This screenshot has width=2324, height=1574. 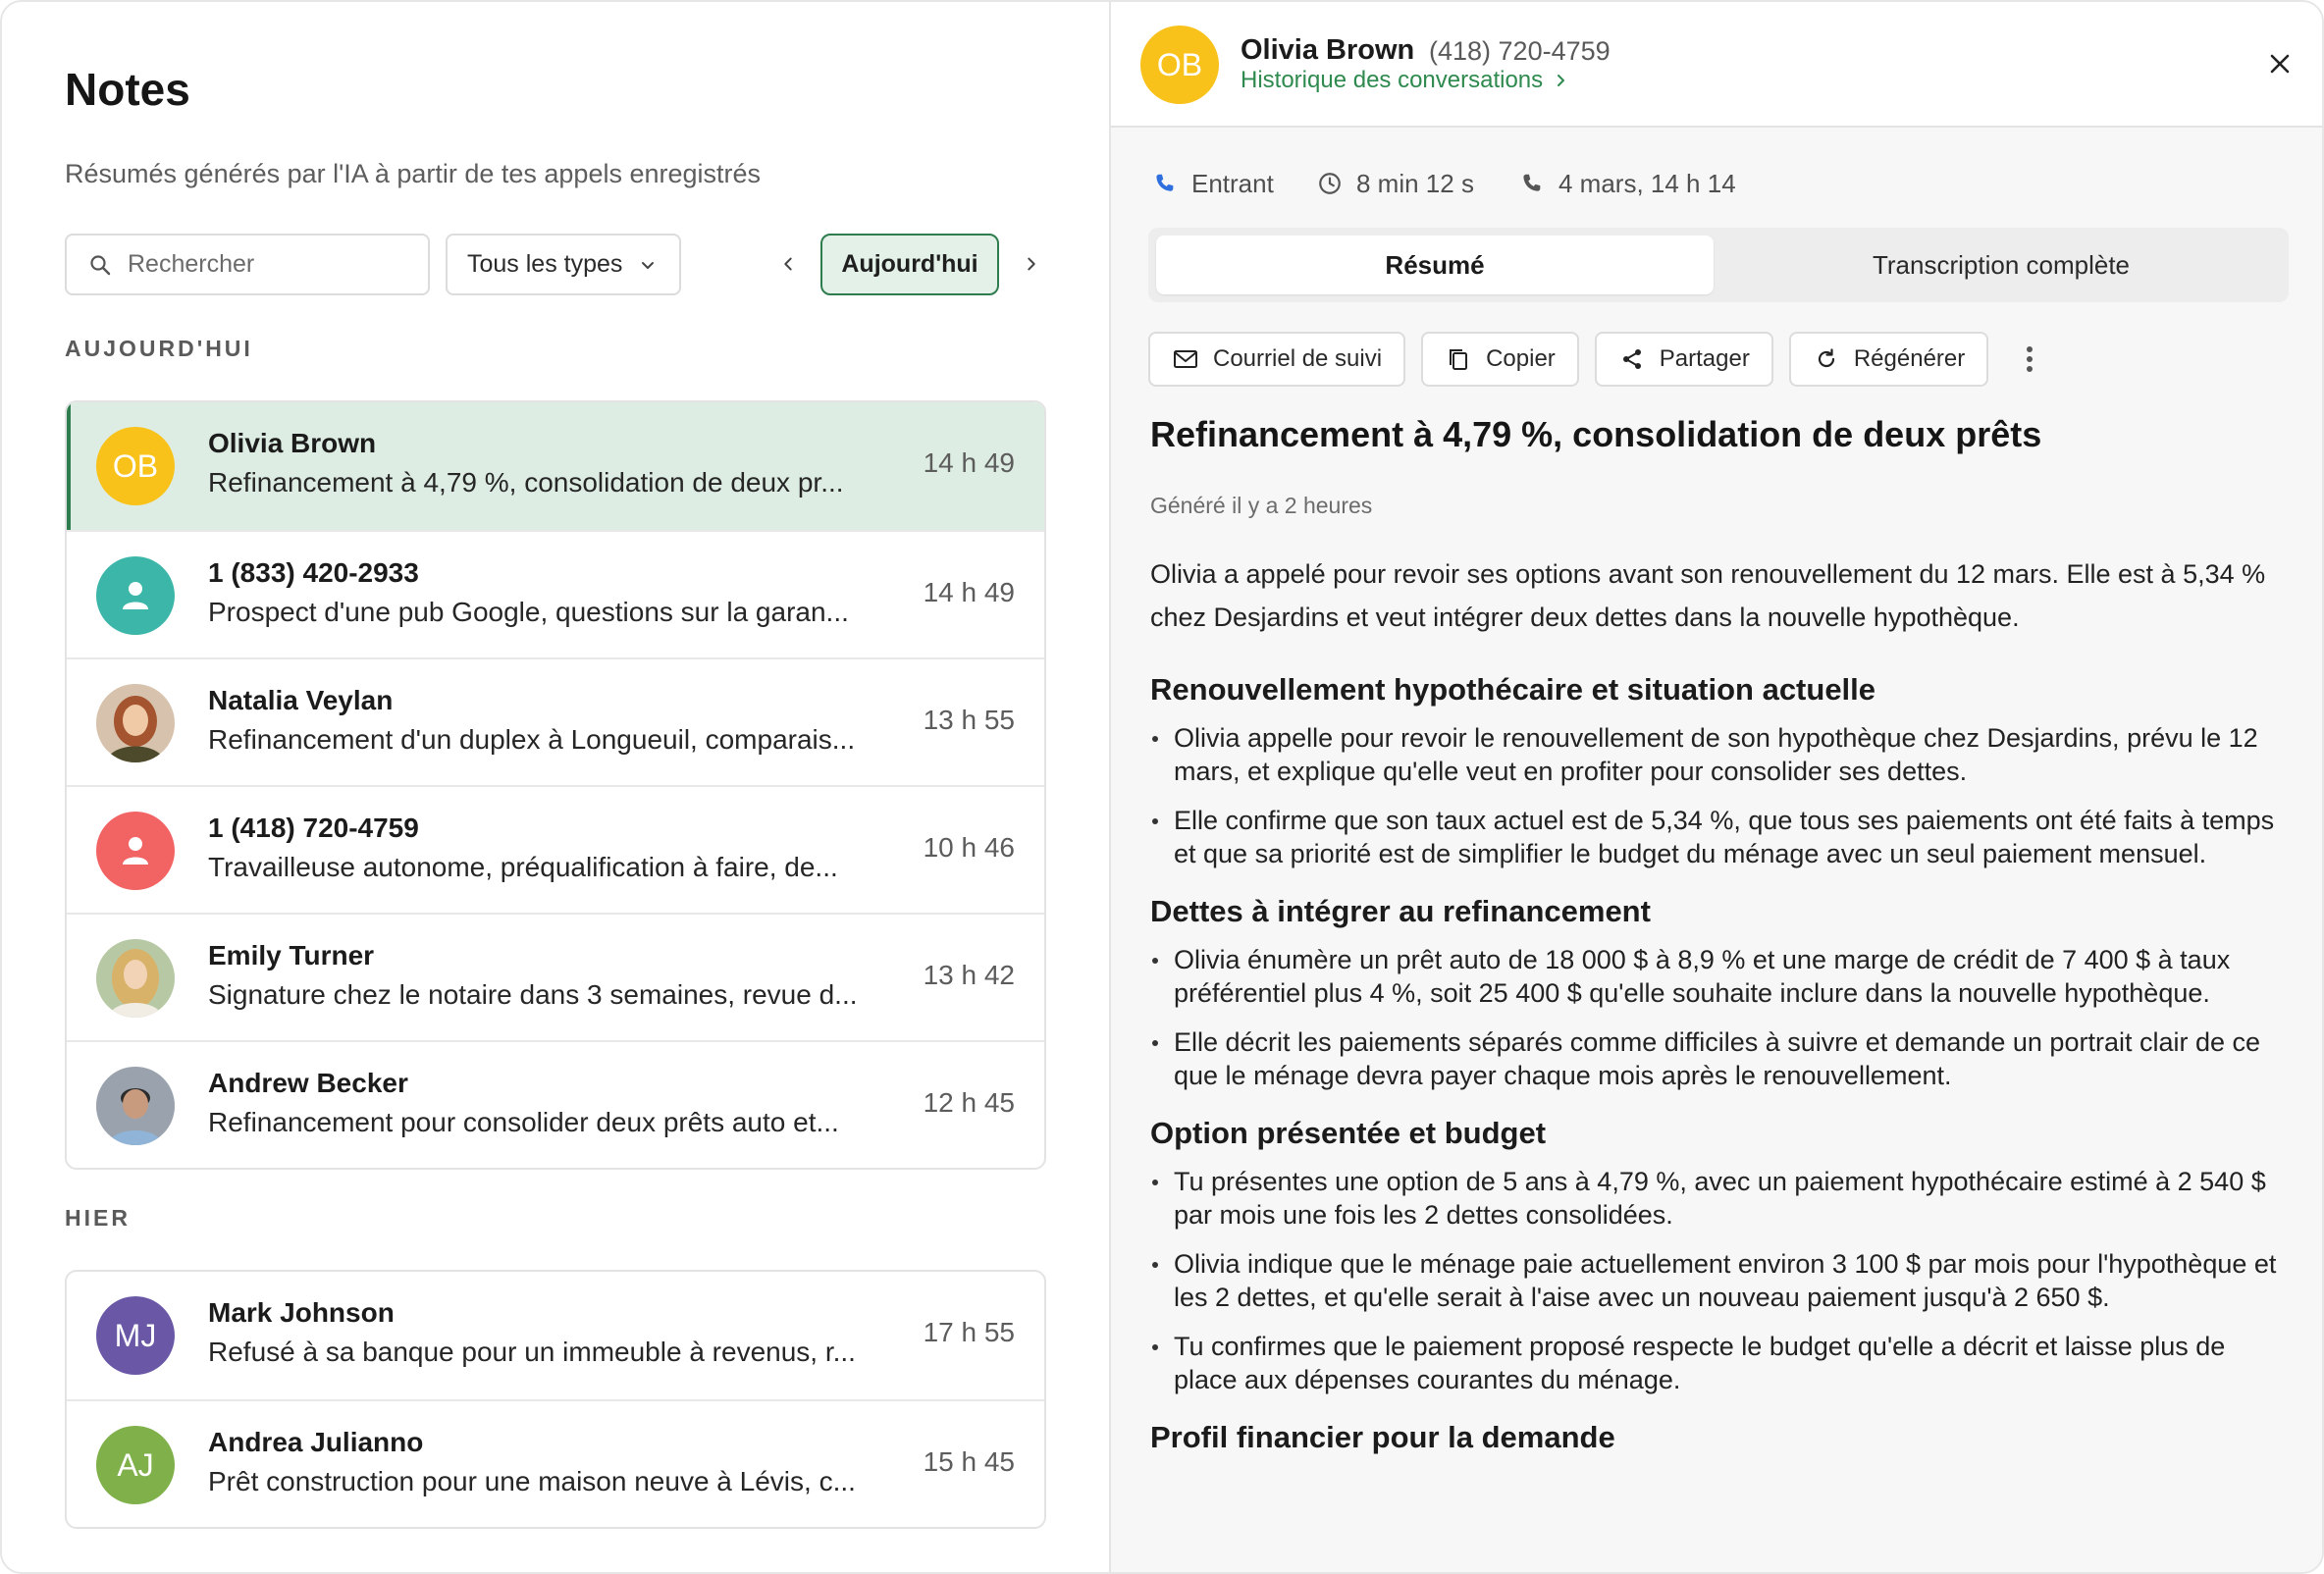 What do you see at coordinates (136, 466) in the screenshot?
I see `avatar: OB` at bounding box center [136, 466].